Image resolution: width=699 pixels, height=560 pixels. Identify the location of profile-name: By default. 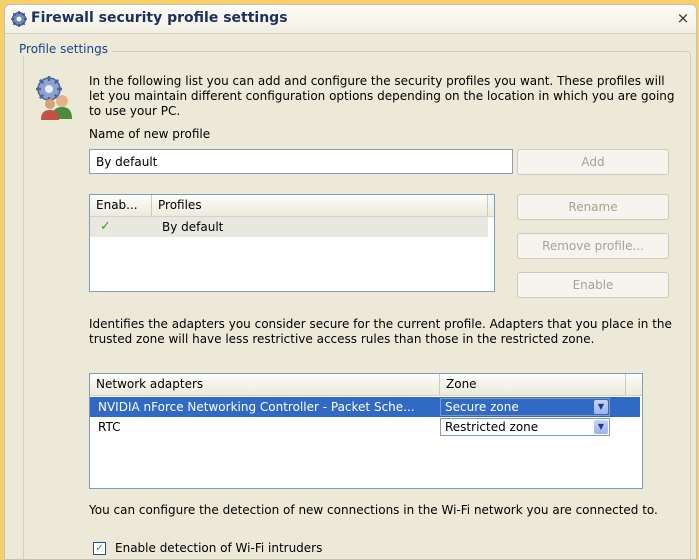
(193, 227).